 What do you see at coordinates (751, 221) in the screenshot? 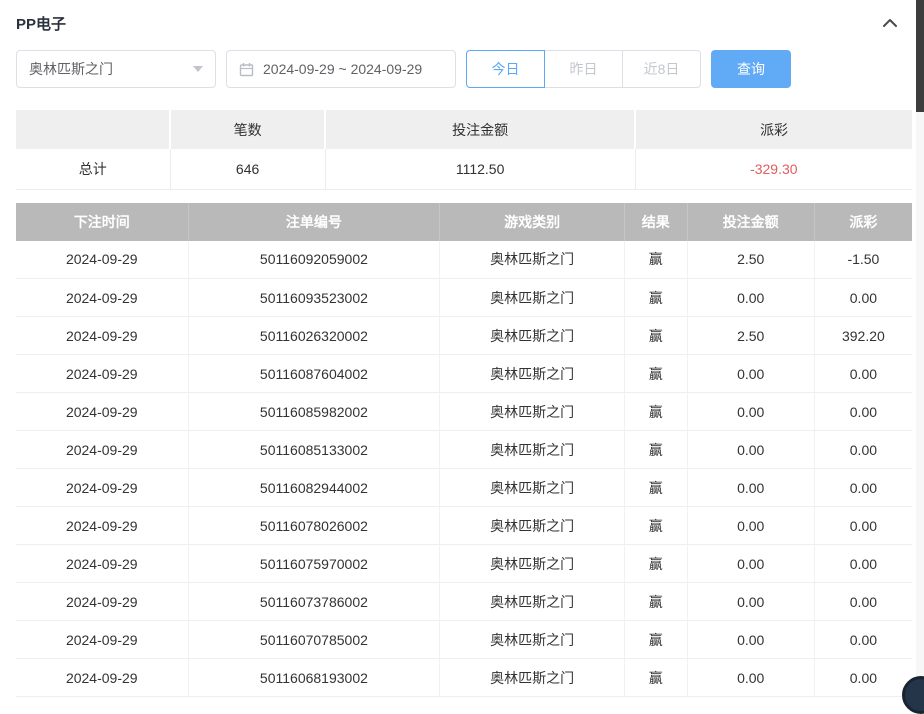
I see `header-bet-amount: 投注金额` at bounding box center [751, 221].